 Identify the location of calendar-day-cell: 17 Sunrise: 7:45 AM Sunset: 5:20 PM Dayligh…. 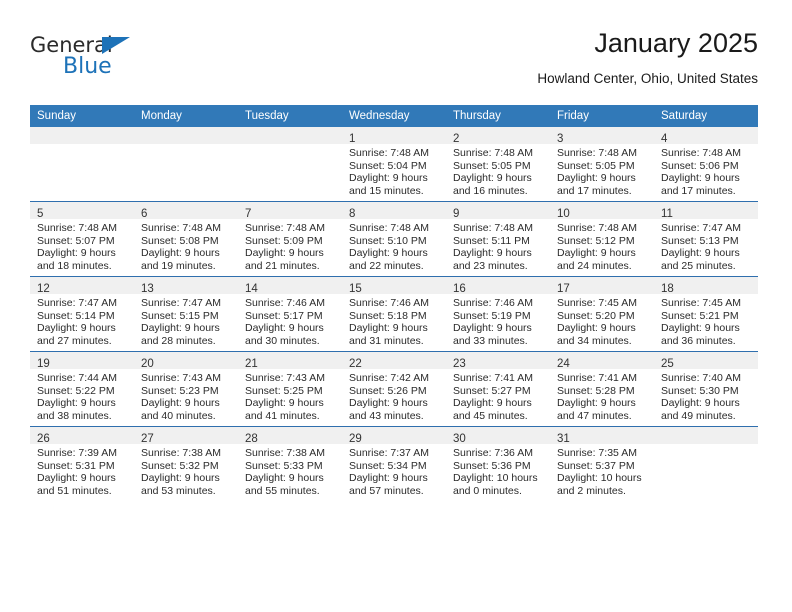
(602, 314).